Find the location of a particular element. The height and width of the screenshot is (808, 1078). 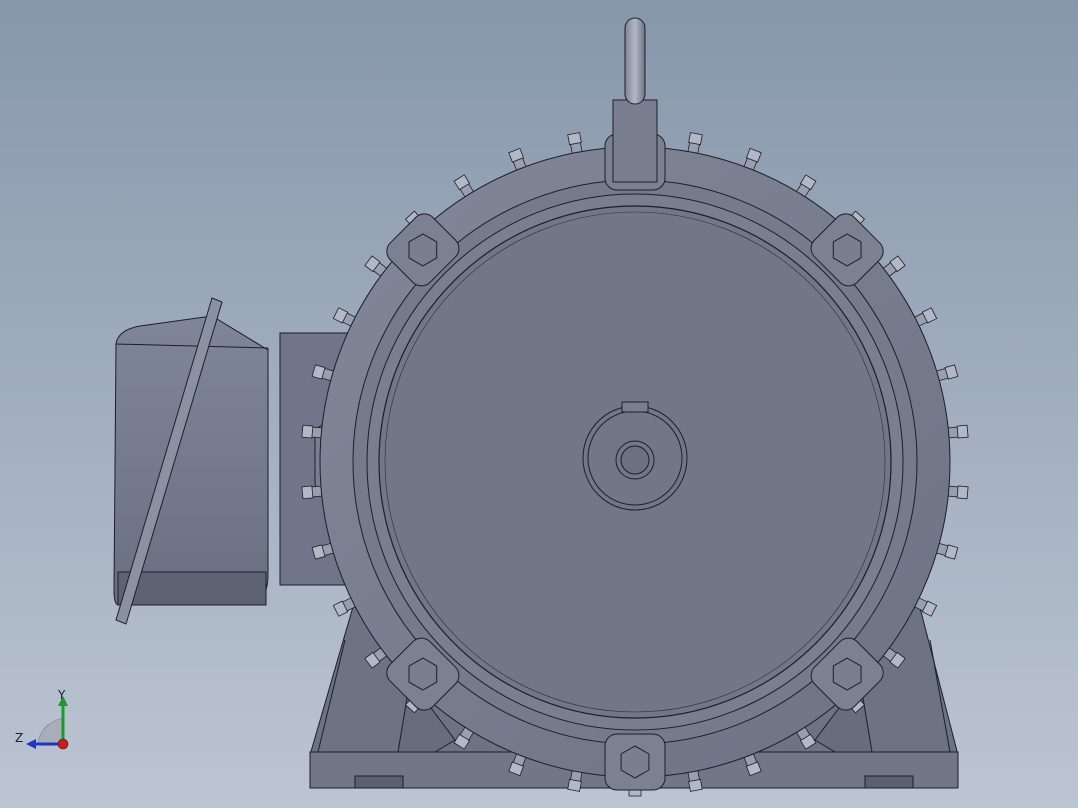

bolt-lug is located at coordinates (635, 762).